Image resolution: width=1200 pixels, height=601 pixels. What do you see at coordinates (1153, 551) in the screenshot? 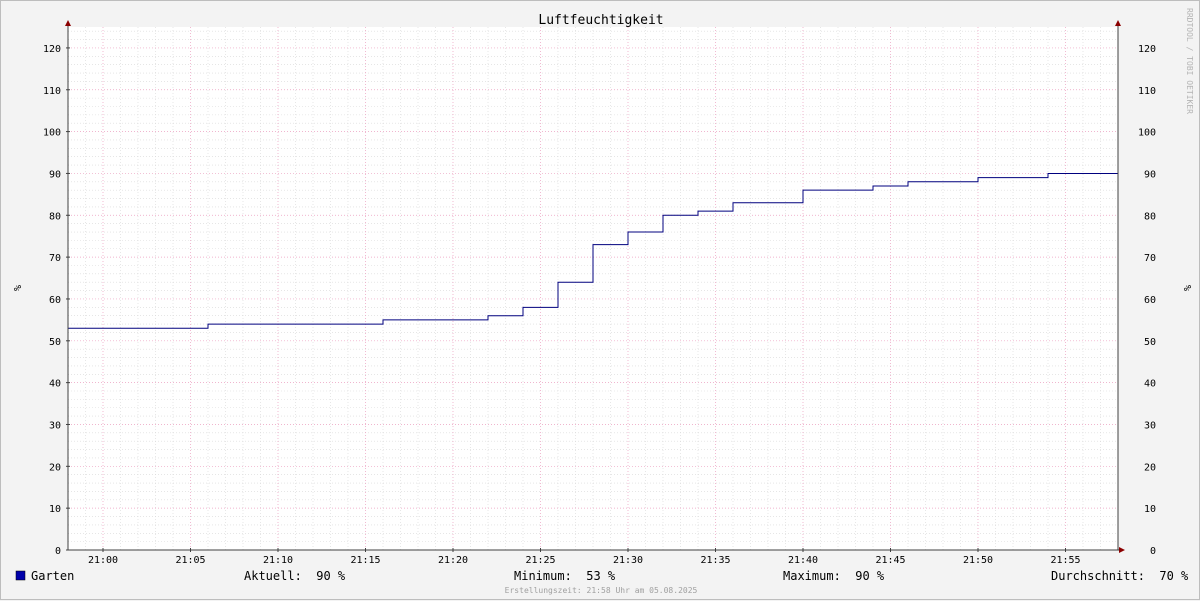
I see `y-tick-label-right: 0` at bounding box center [1153, 551].